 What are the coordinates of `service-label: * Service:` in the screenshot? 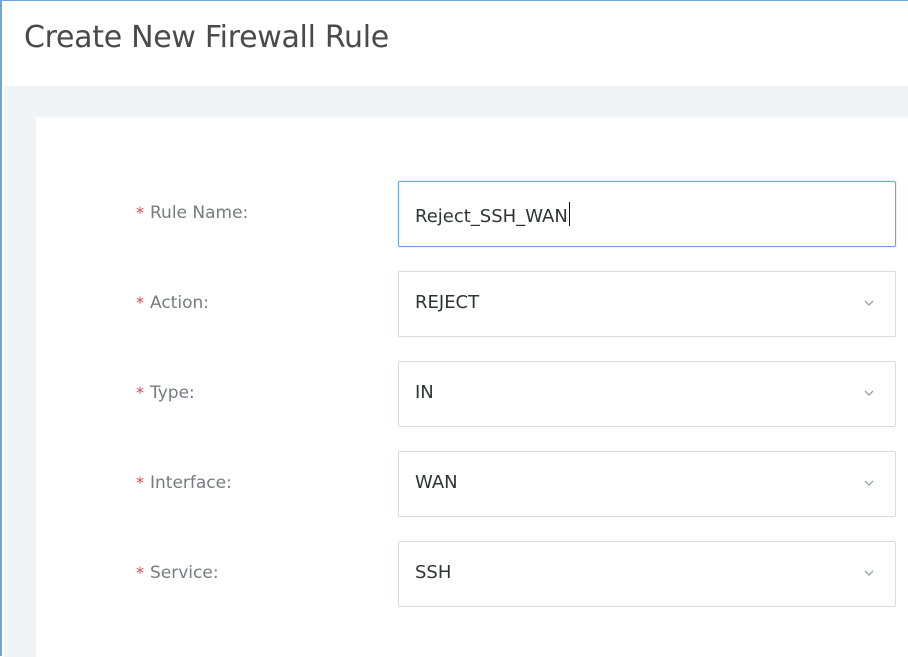 It's located at (177, 573).